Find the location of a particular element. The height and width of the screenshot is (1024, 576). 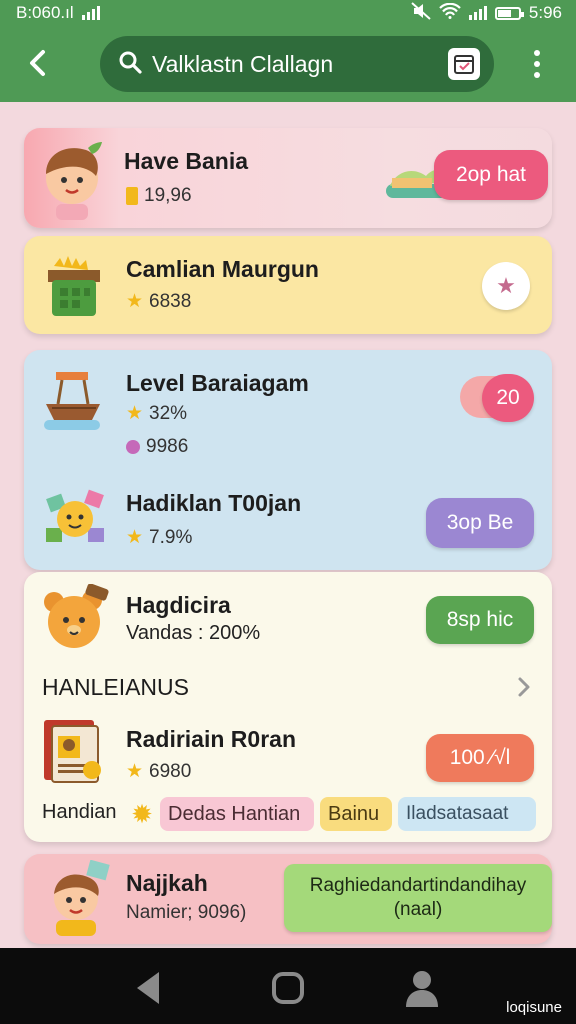

section-expand-button is located at coordinates (524, 687).